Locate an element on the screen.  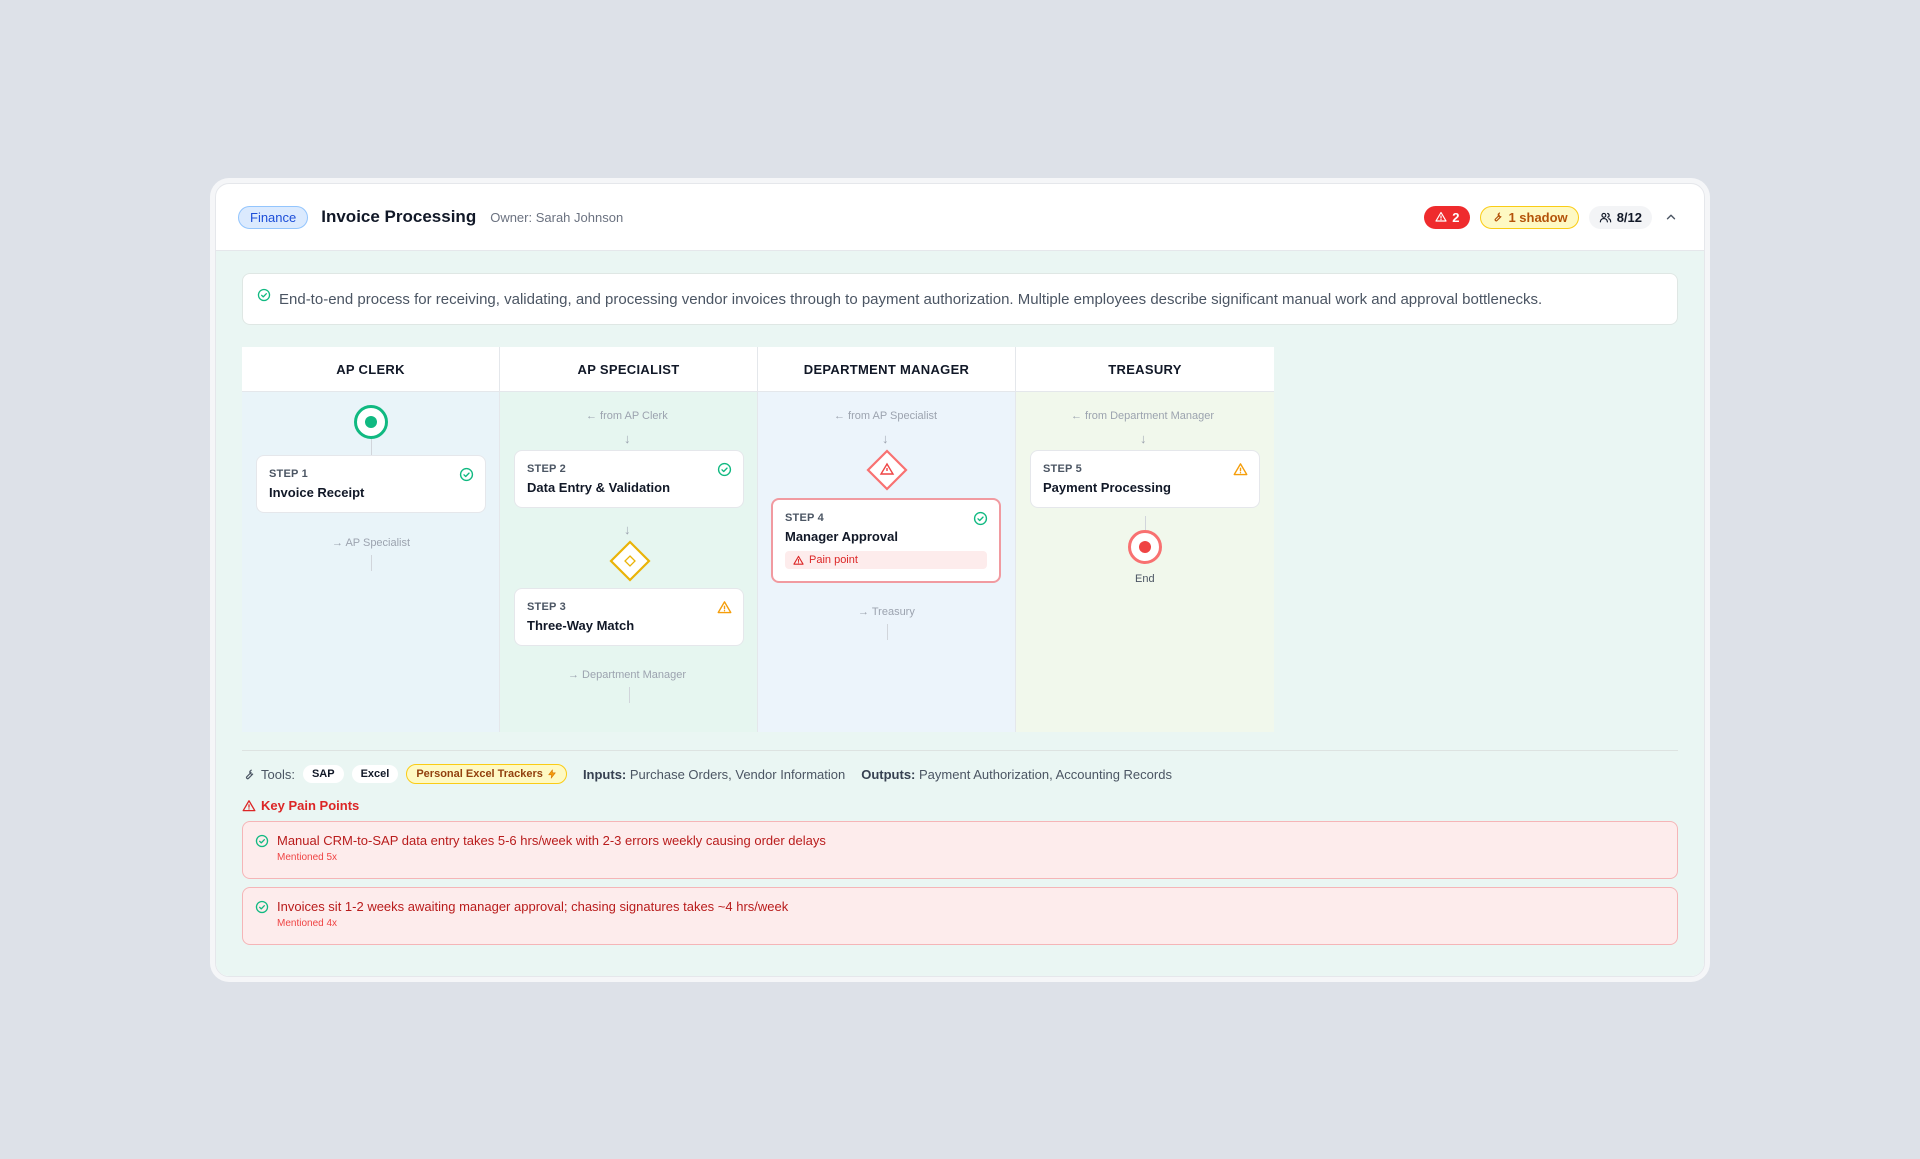
inputs-label: Inputs: is located at coordinates (604, 774).